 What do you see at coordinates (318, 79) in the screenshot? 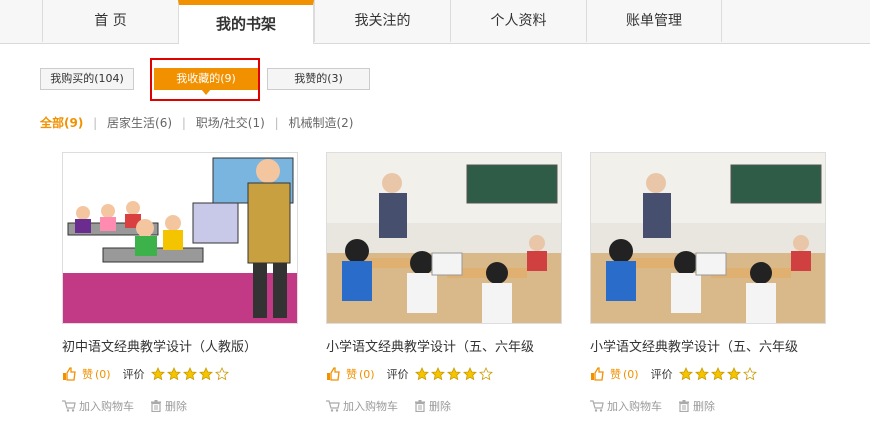
I see `subtab-liked: 我赞的(3)` at bounding box center [318, 79].